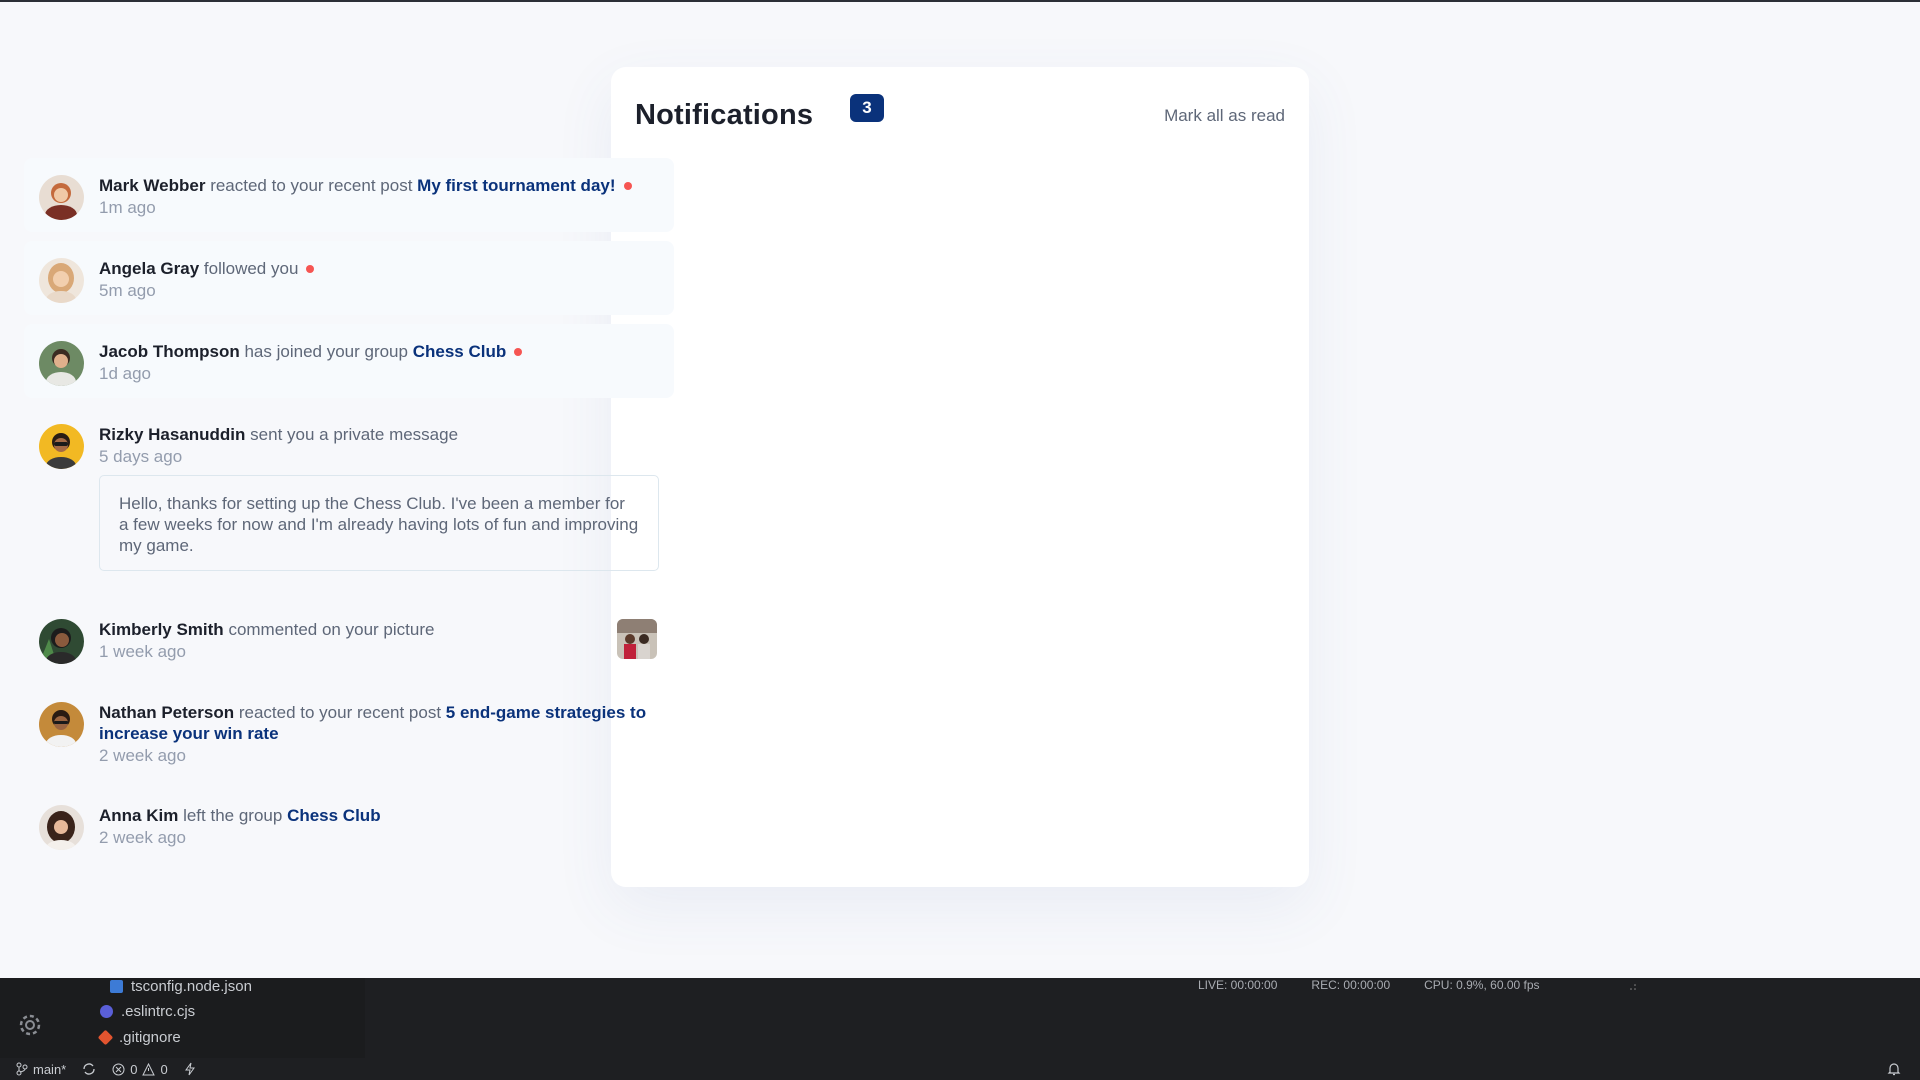  I want to click on commented-picture-thumbnail, so click(637, 639).